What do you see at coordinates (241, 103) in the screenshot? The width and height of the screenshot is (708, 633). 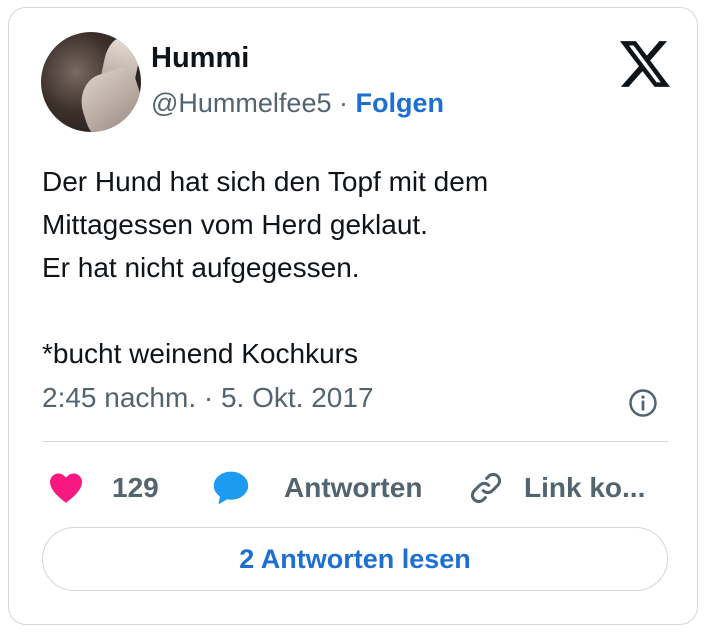 I see `author-handle: @Hummelfee5` at bounding box center [241, 103].